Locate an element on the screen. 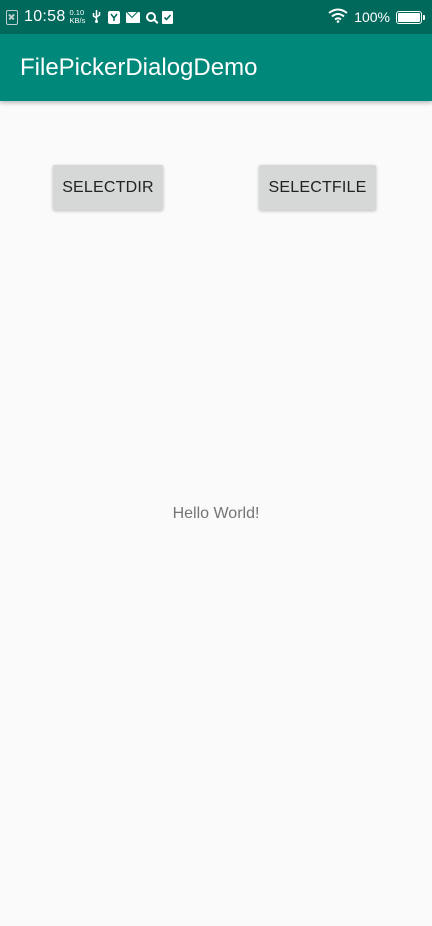 The image size is (432, 926). battery-icon is located at coordinates (410, 17).